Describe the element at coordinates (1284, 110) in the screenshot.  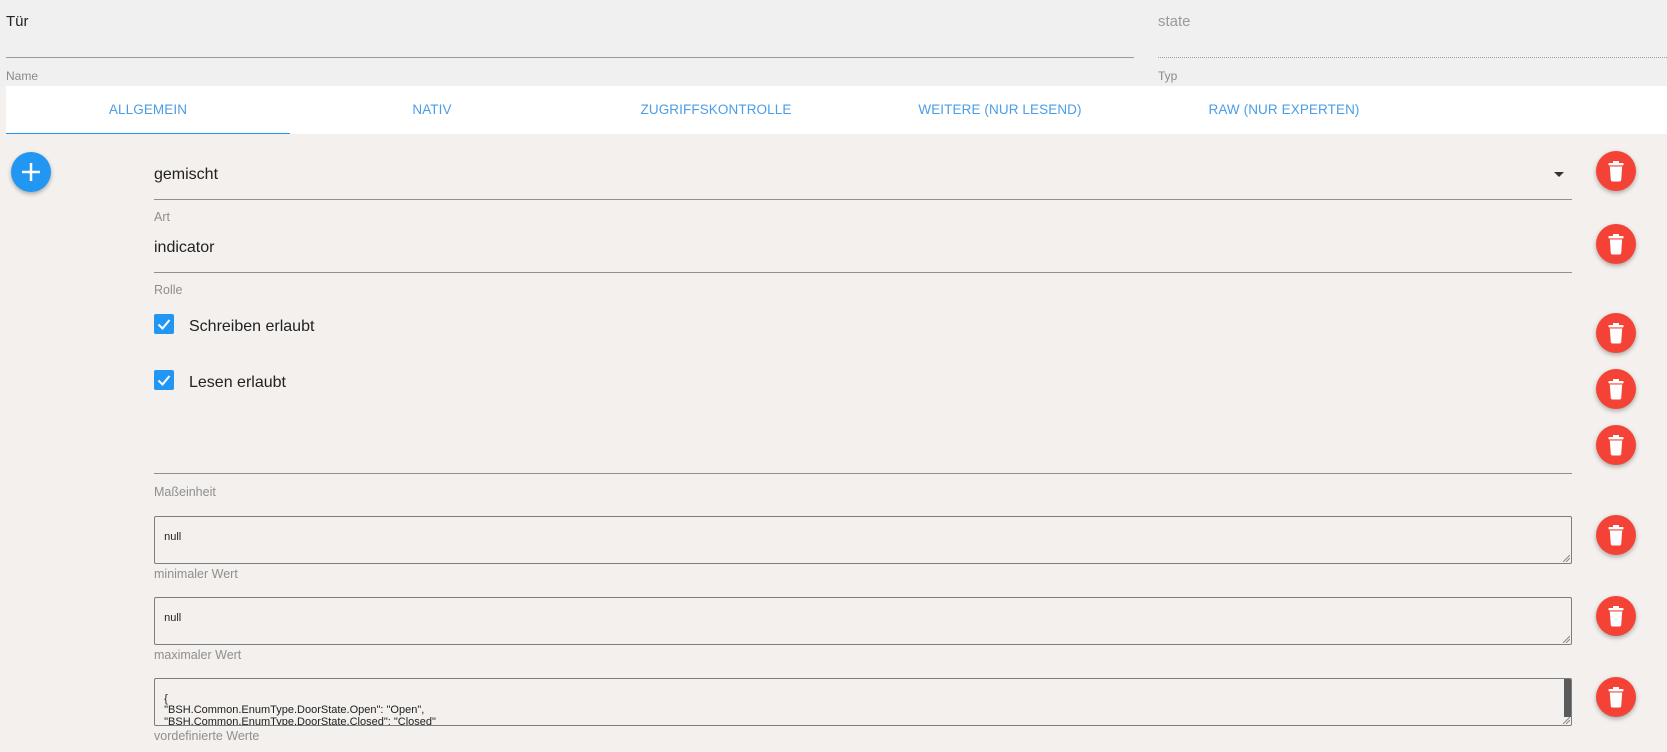
I see `tab-raw: RAW (NUR EXPERTEN)` at that location.